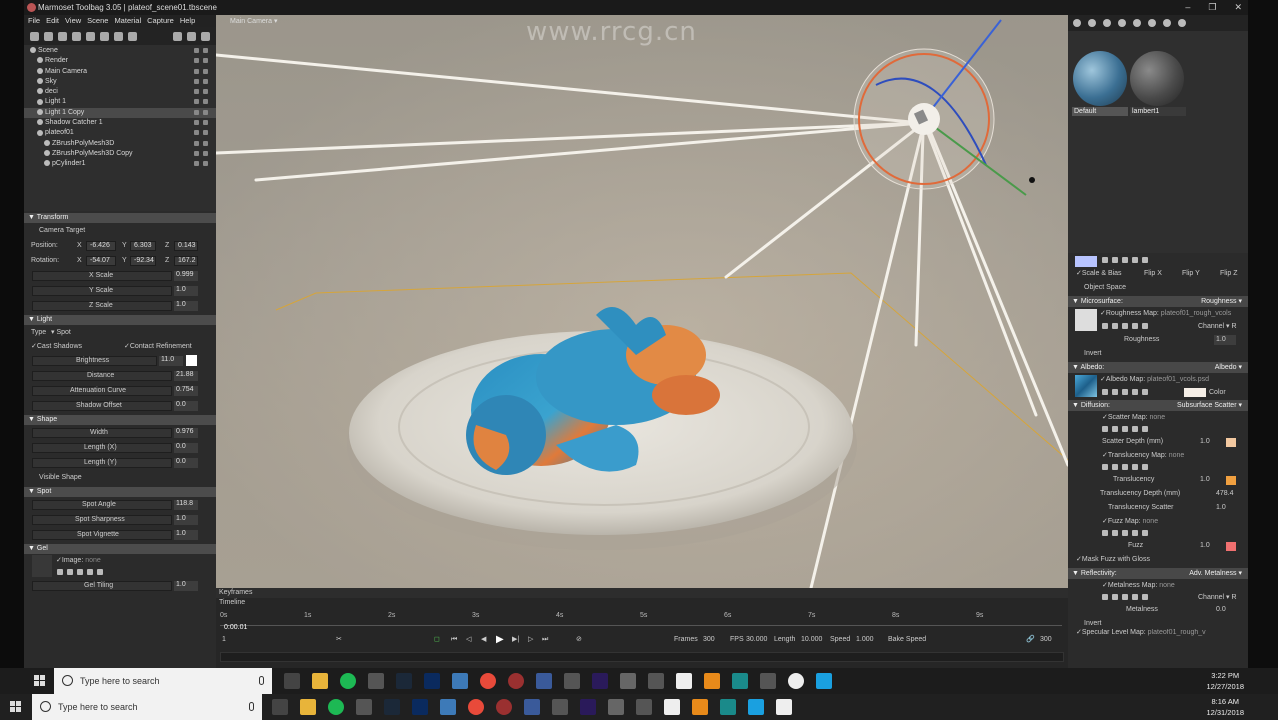  What do you see at coordinates (516, 681) in the screenshot?
I see `davinci-icon` at bounding box center [516, 681].